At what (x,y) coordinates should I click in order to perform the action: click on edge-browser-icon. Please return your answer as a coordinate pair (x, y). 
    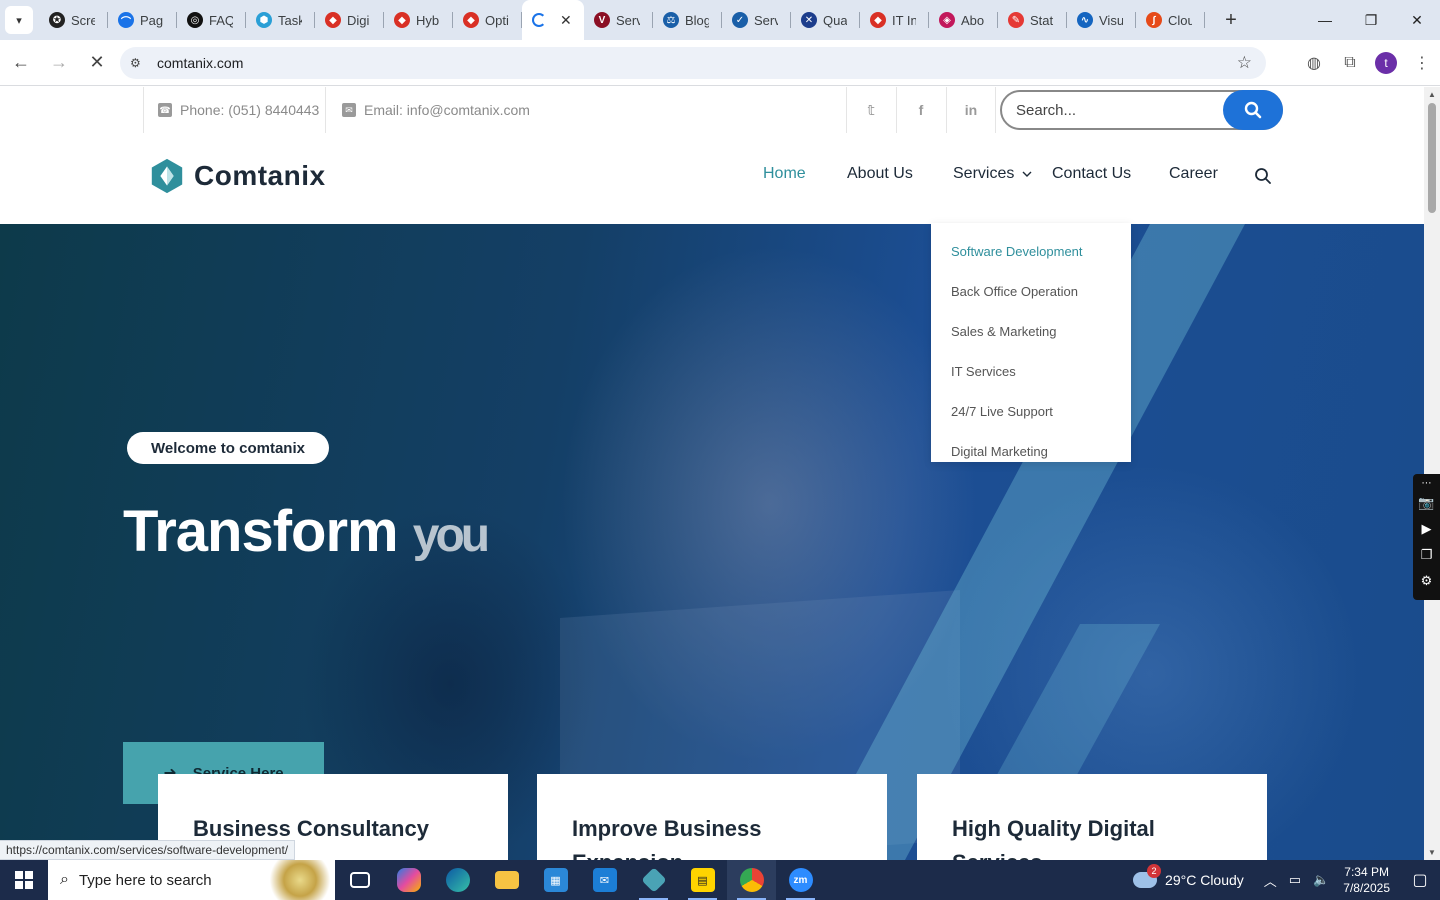
    Looking at the image, I should click on (457, 880).